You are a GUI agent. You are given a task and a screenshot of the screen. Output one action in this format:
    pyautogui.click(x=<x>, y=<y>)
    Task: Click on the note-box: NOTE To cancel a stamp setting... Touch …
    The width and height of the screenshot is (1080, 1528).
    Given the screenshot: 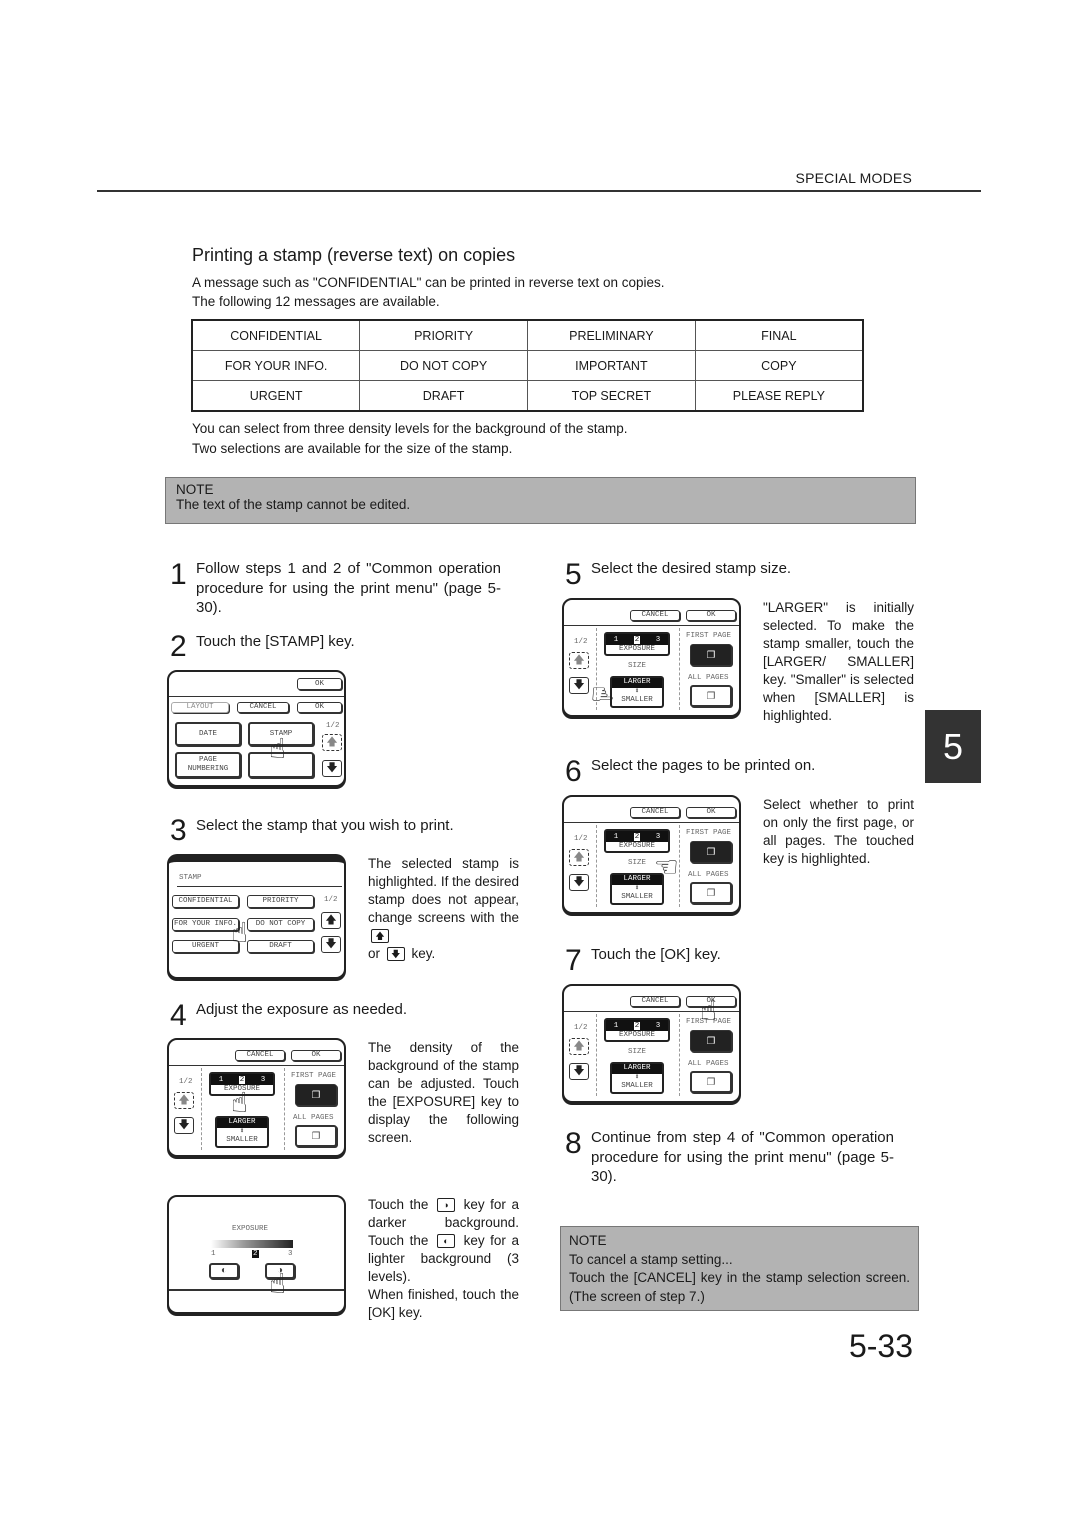 What is the action you would take?
    pyautogui.click(x=739, y=1268)
    